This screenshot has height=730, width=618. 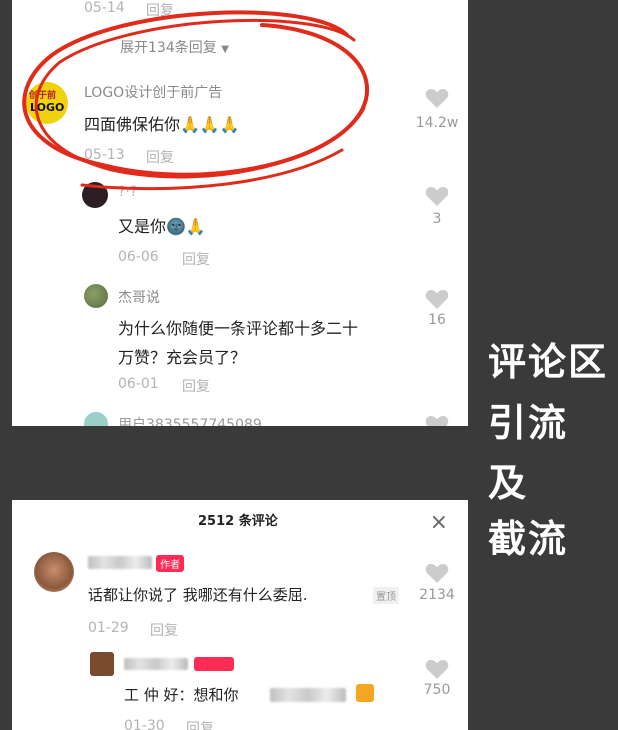 What do you see at coordinates (182, 357) in the screenshot?
I see `comment-text-continued: 万赞？充会员了？` at bounding box center [182, 357].